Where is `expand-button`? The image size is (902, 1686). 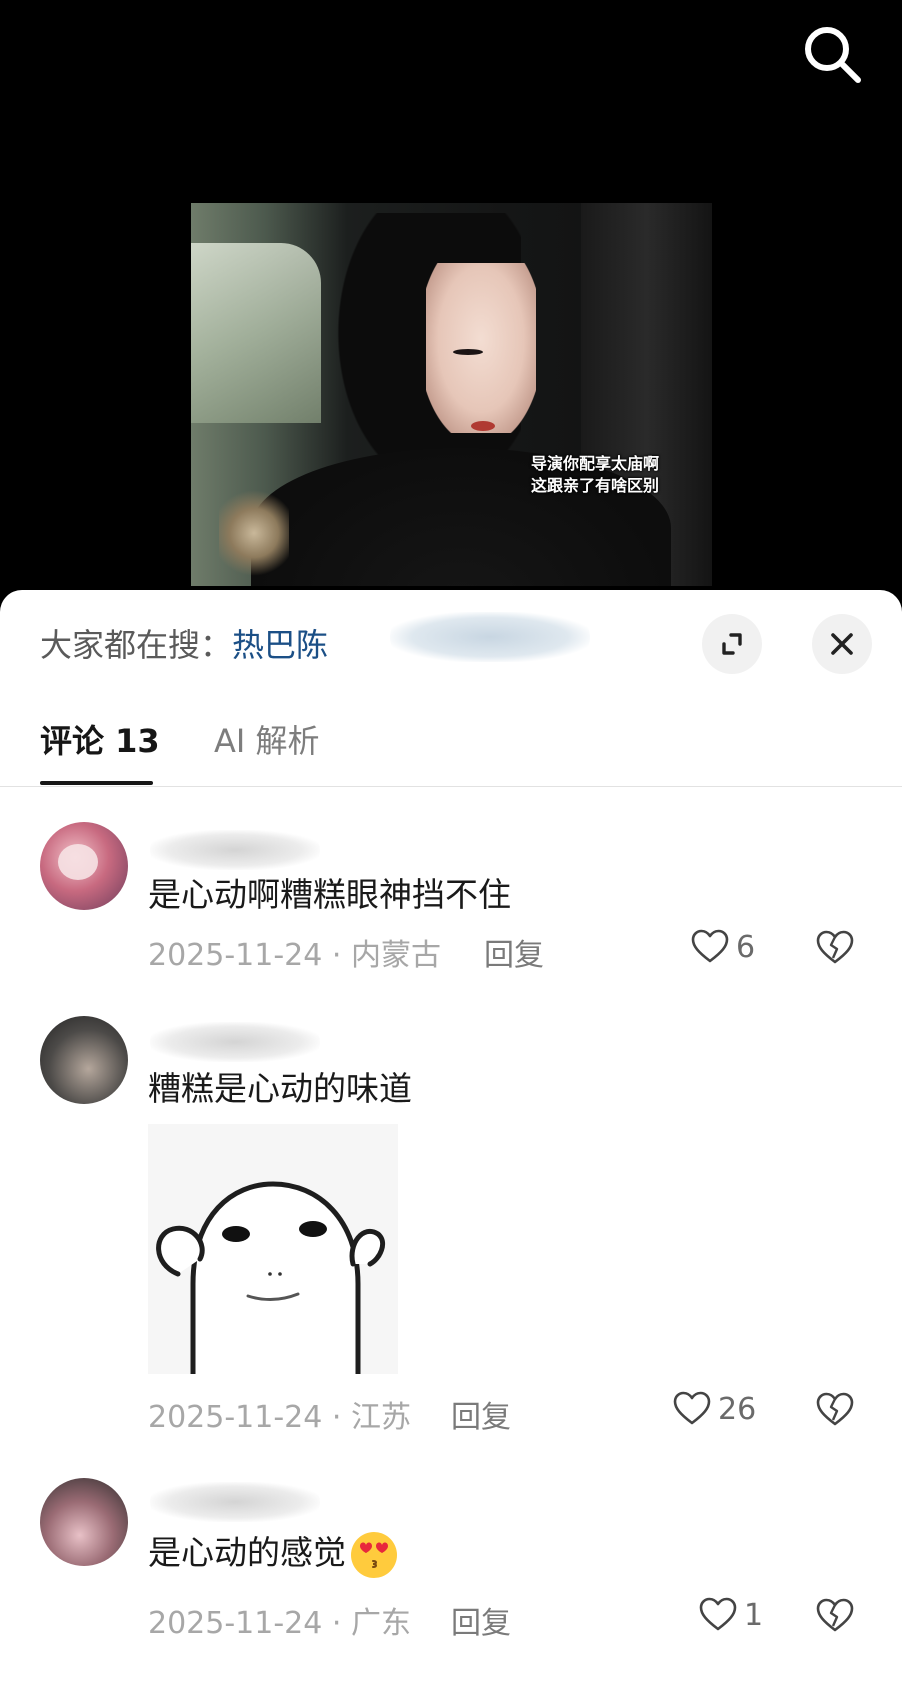
expand-button is located at coordinates (732, 644).